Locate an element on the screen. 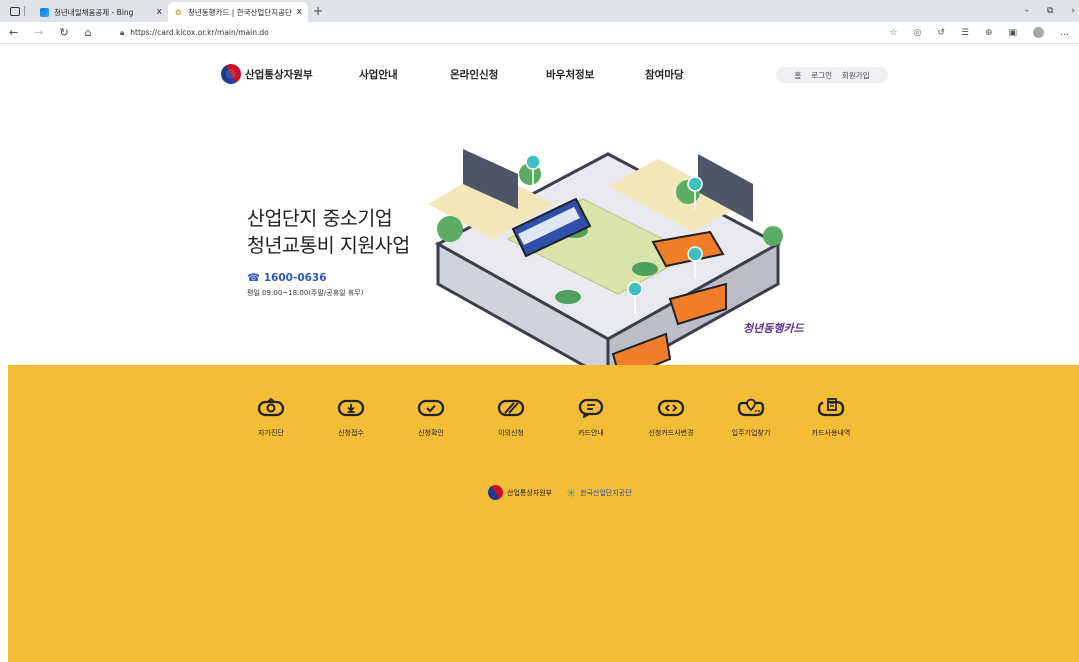 This screenshot has height=662, width=1079. login-link: 로그인 is located at coordinates (821, 75).